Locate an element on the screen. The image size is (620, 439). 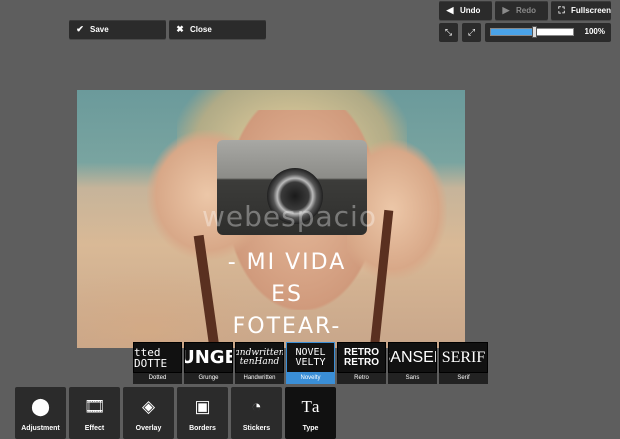
font-sans: SANSER Sans is located at coordinates (412, 363).